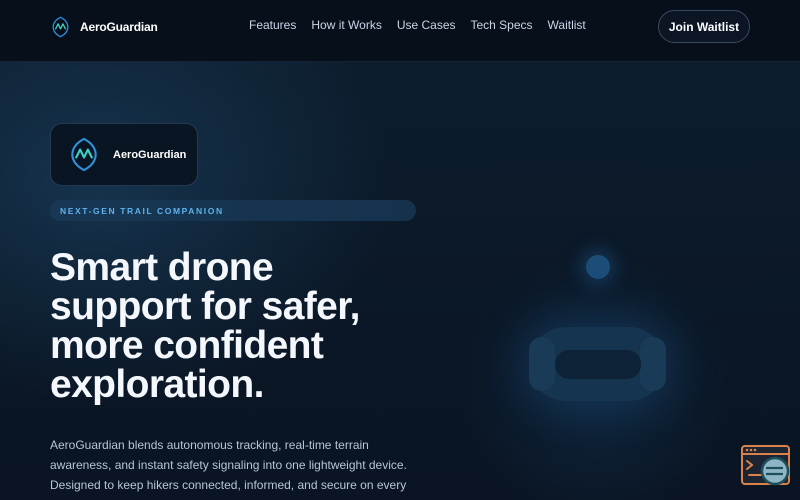  I want to click on nav-link-use-cases: Use Cases, so click(426, 25).